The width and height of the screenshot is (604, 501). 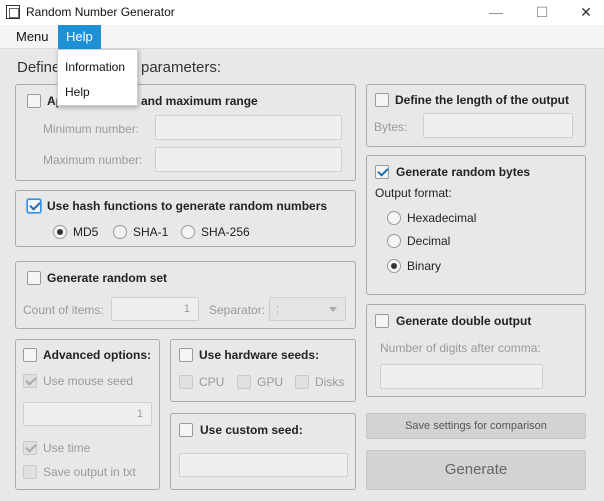 What do you see at coordinates (251, 430) in the screenshot?
I see `custom-seed-checkbox-label: Use custom seed:` at bounding box center [251, 430].